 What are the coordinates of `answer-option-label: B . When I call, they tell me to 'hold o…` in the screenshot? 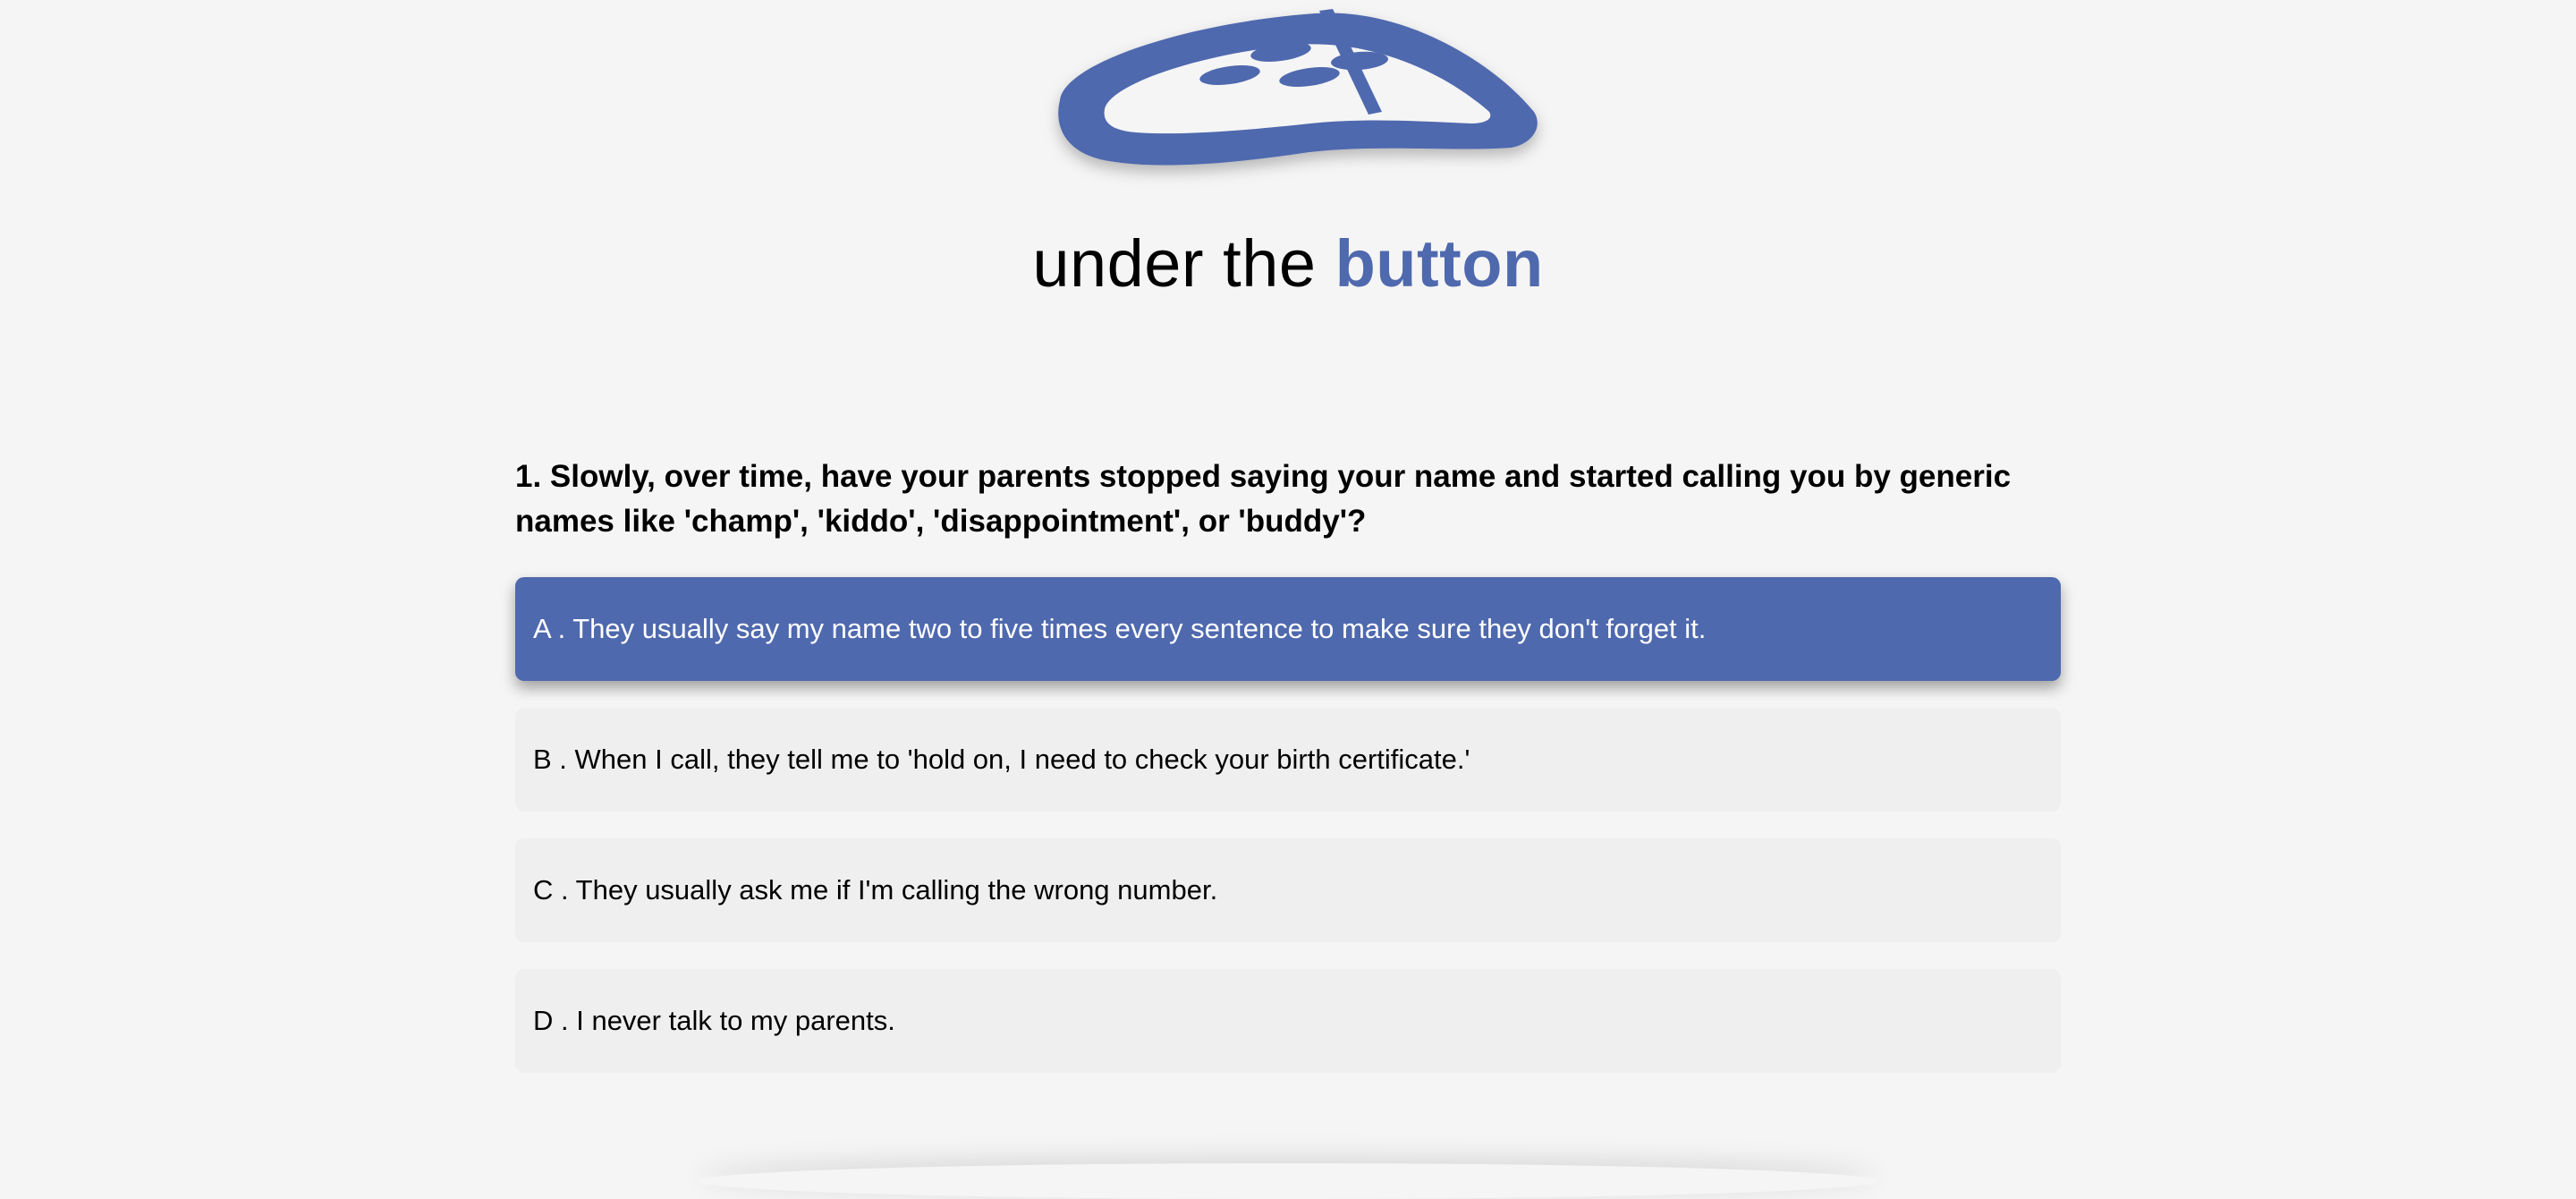 It's located at (1001, 759).